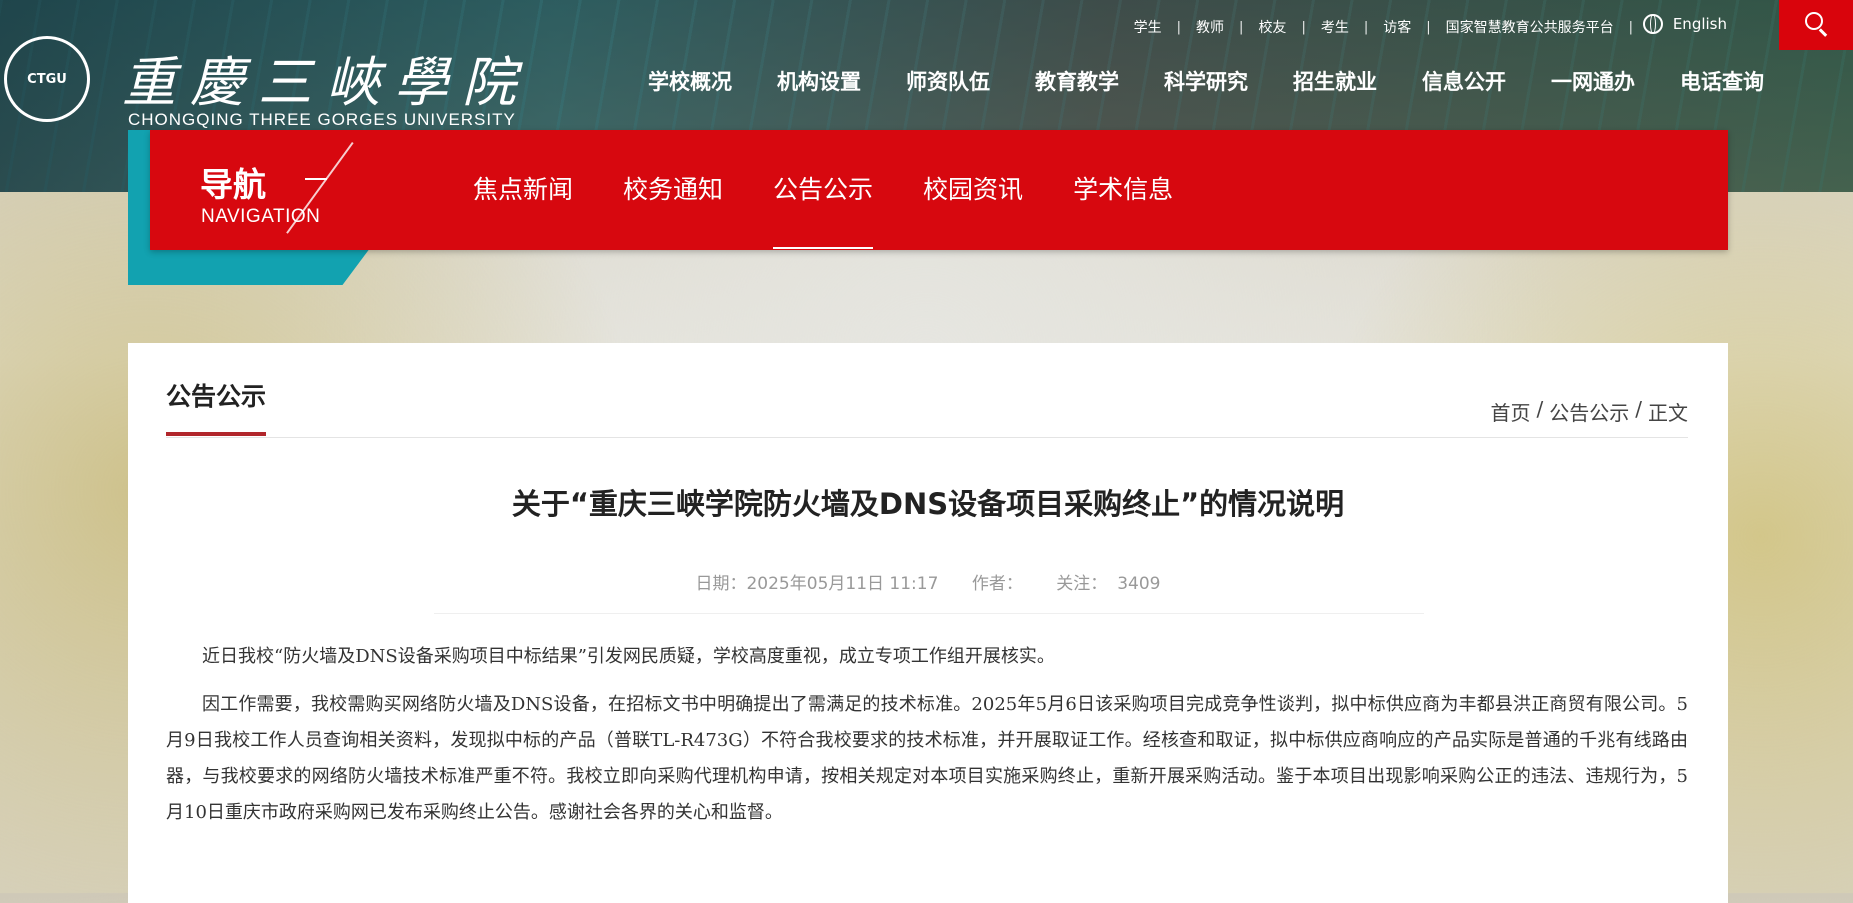 This screenshot has height=903, width=1853. What do you see at coordinates (1346, 81) in the screenshot?
I see `main-nav-admissions: 招生就业` at bounding box center [1346, 81].